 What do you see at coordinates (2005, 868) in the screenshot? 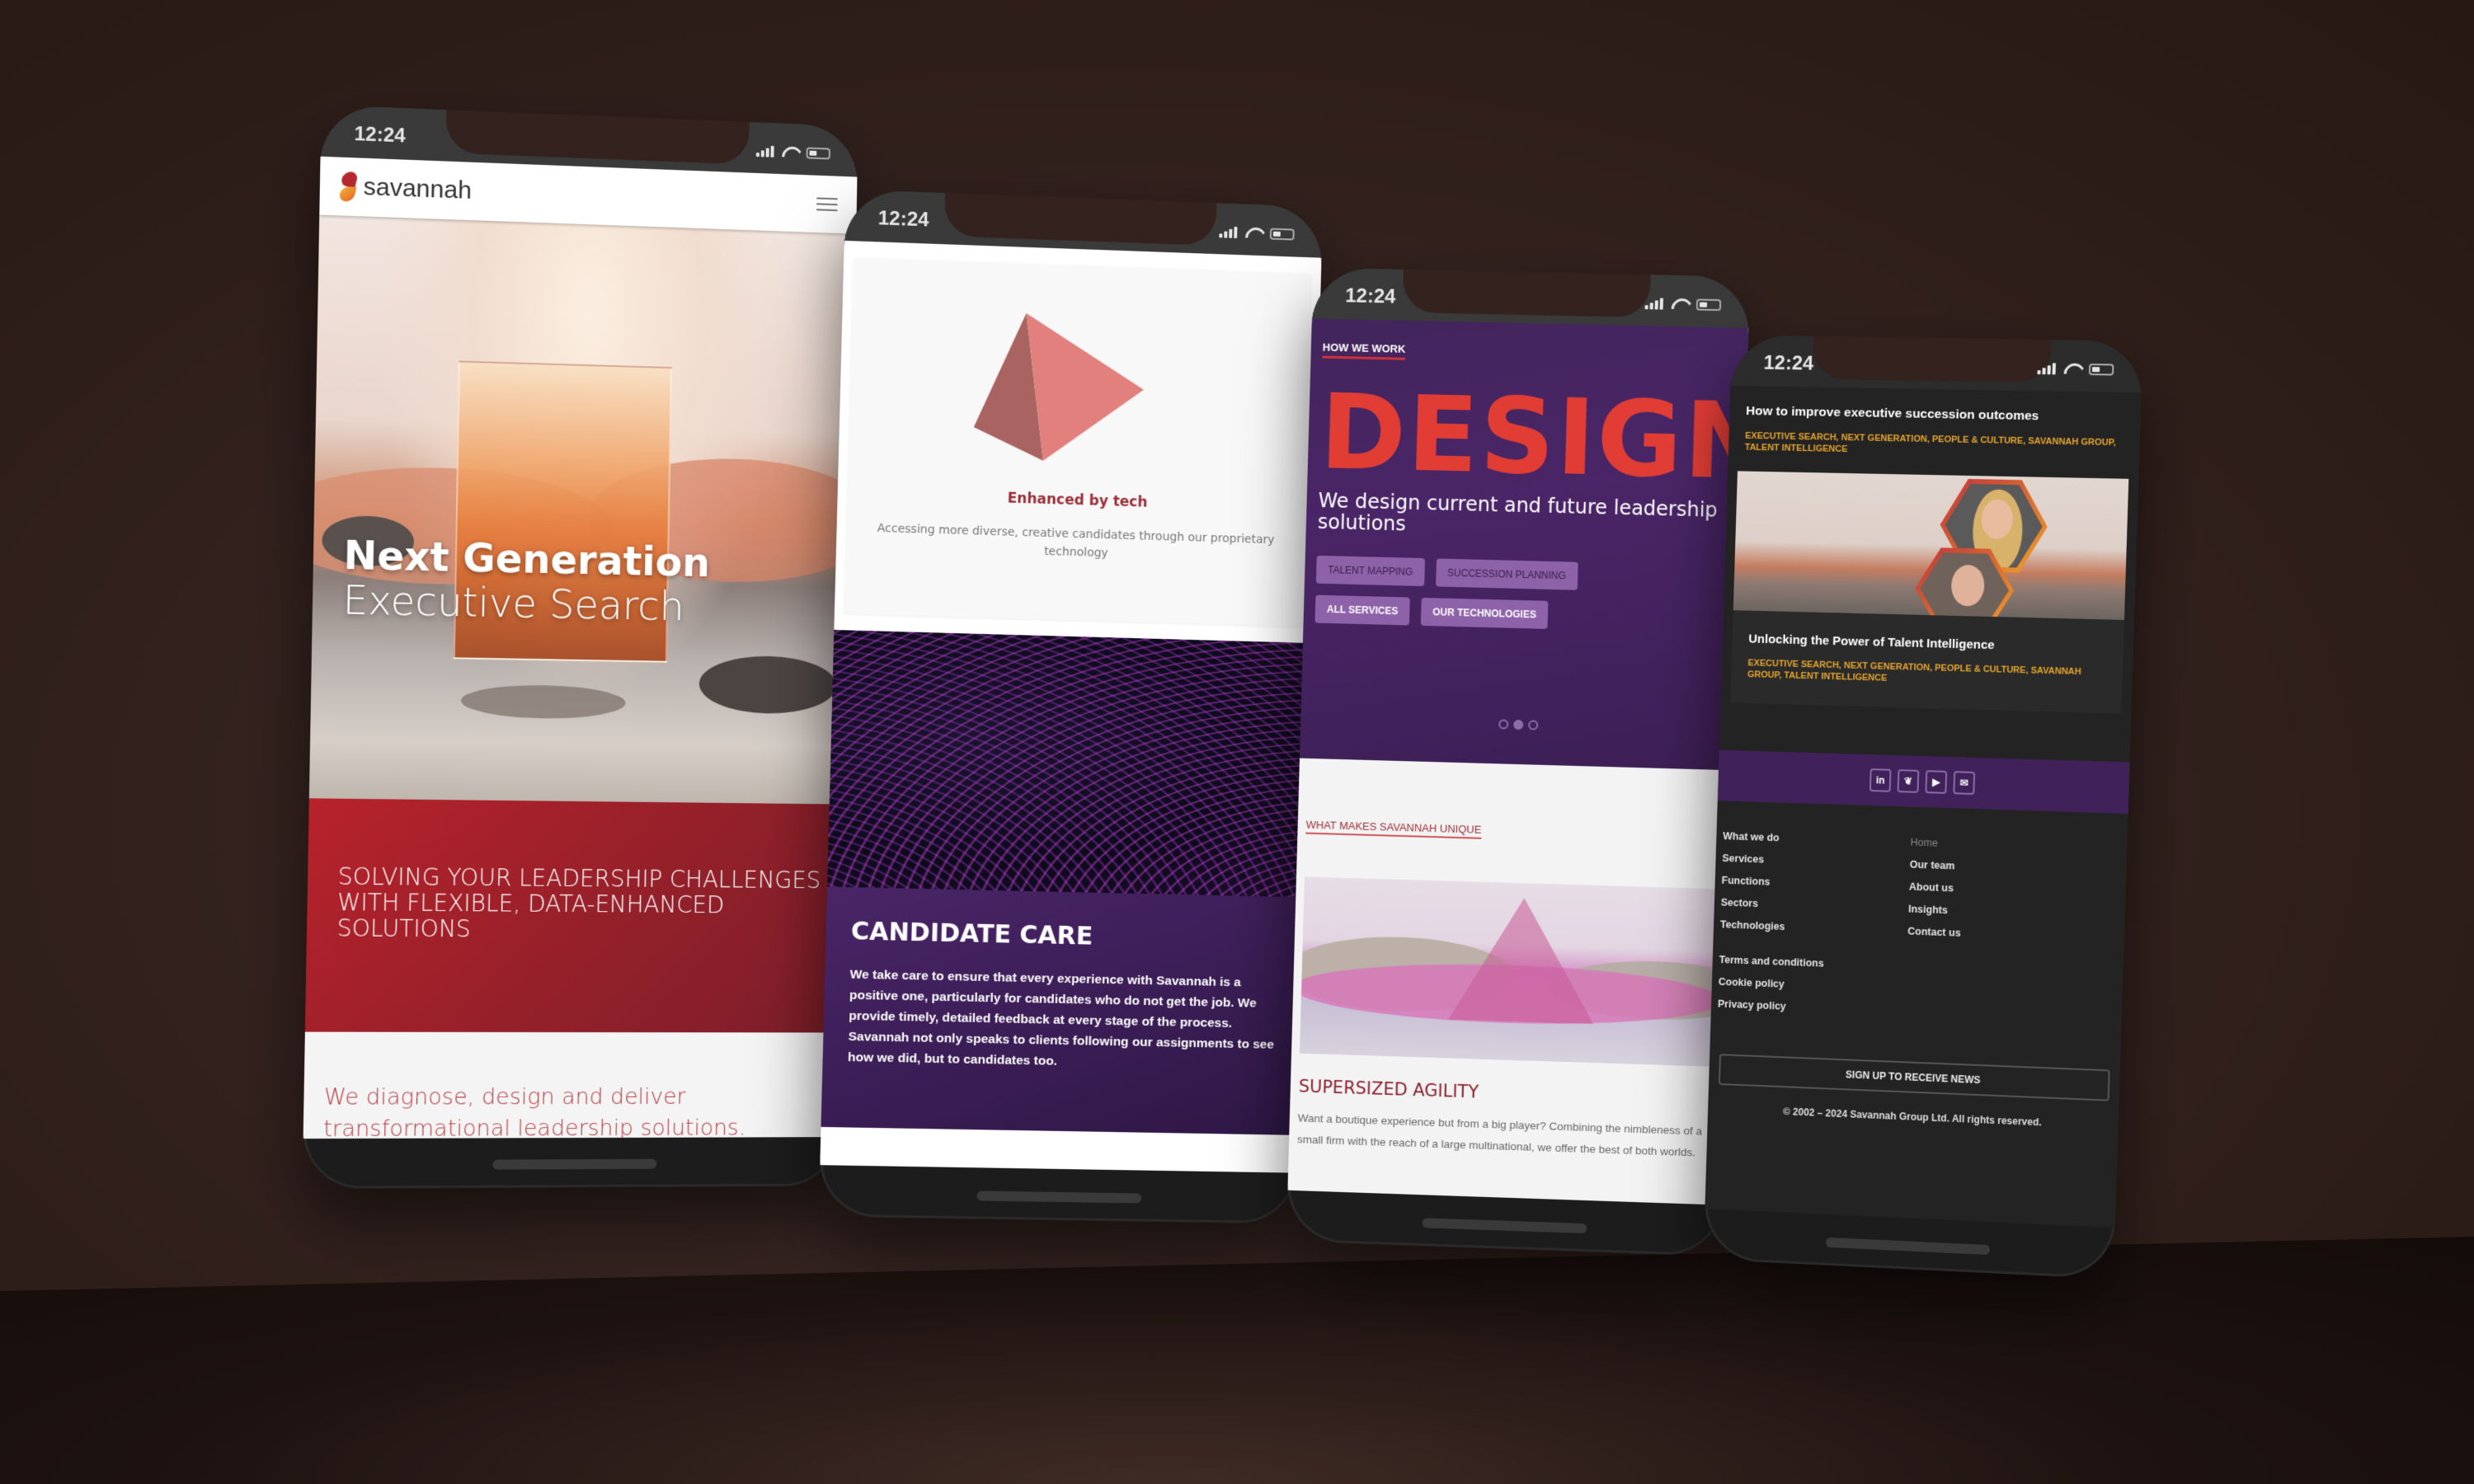
I see `footer-link-our-team: Our team` at bounding box center [2005, 868].